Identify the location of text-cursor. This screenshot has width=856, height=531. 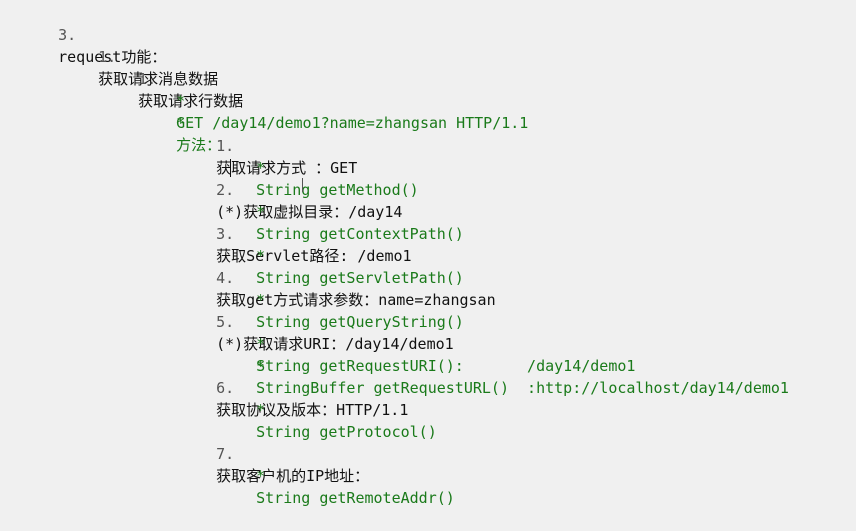
(230, 168).